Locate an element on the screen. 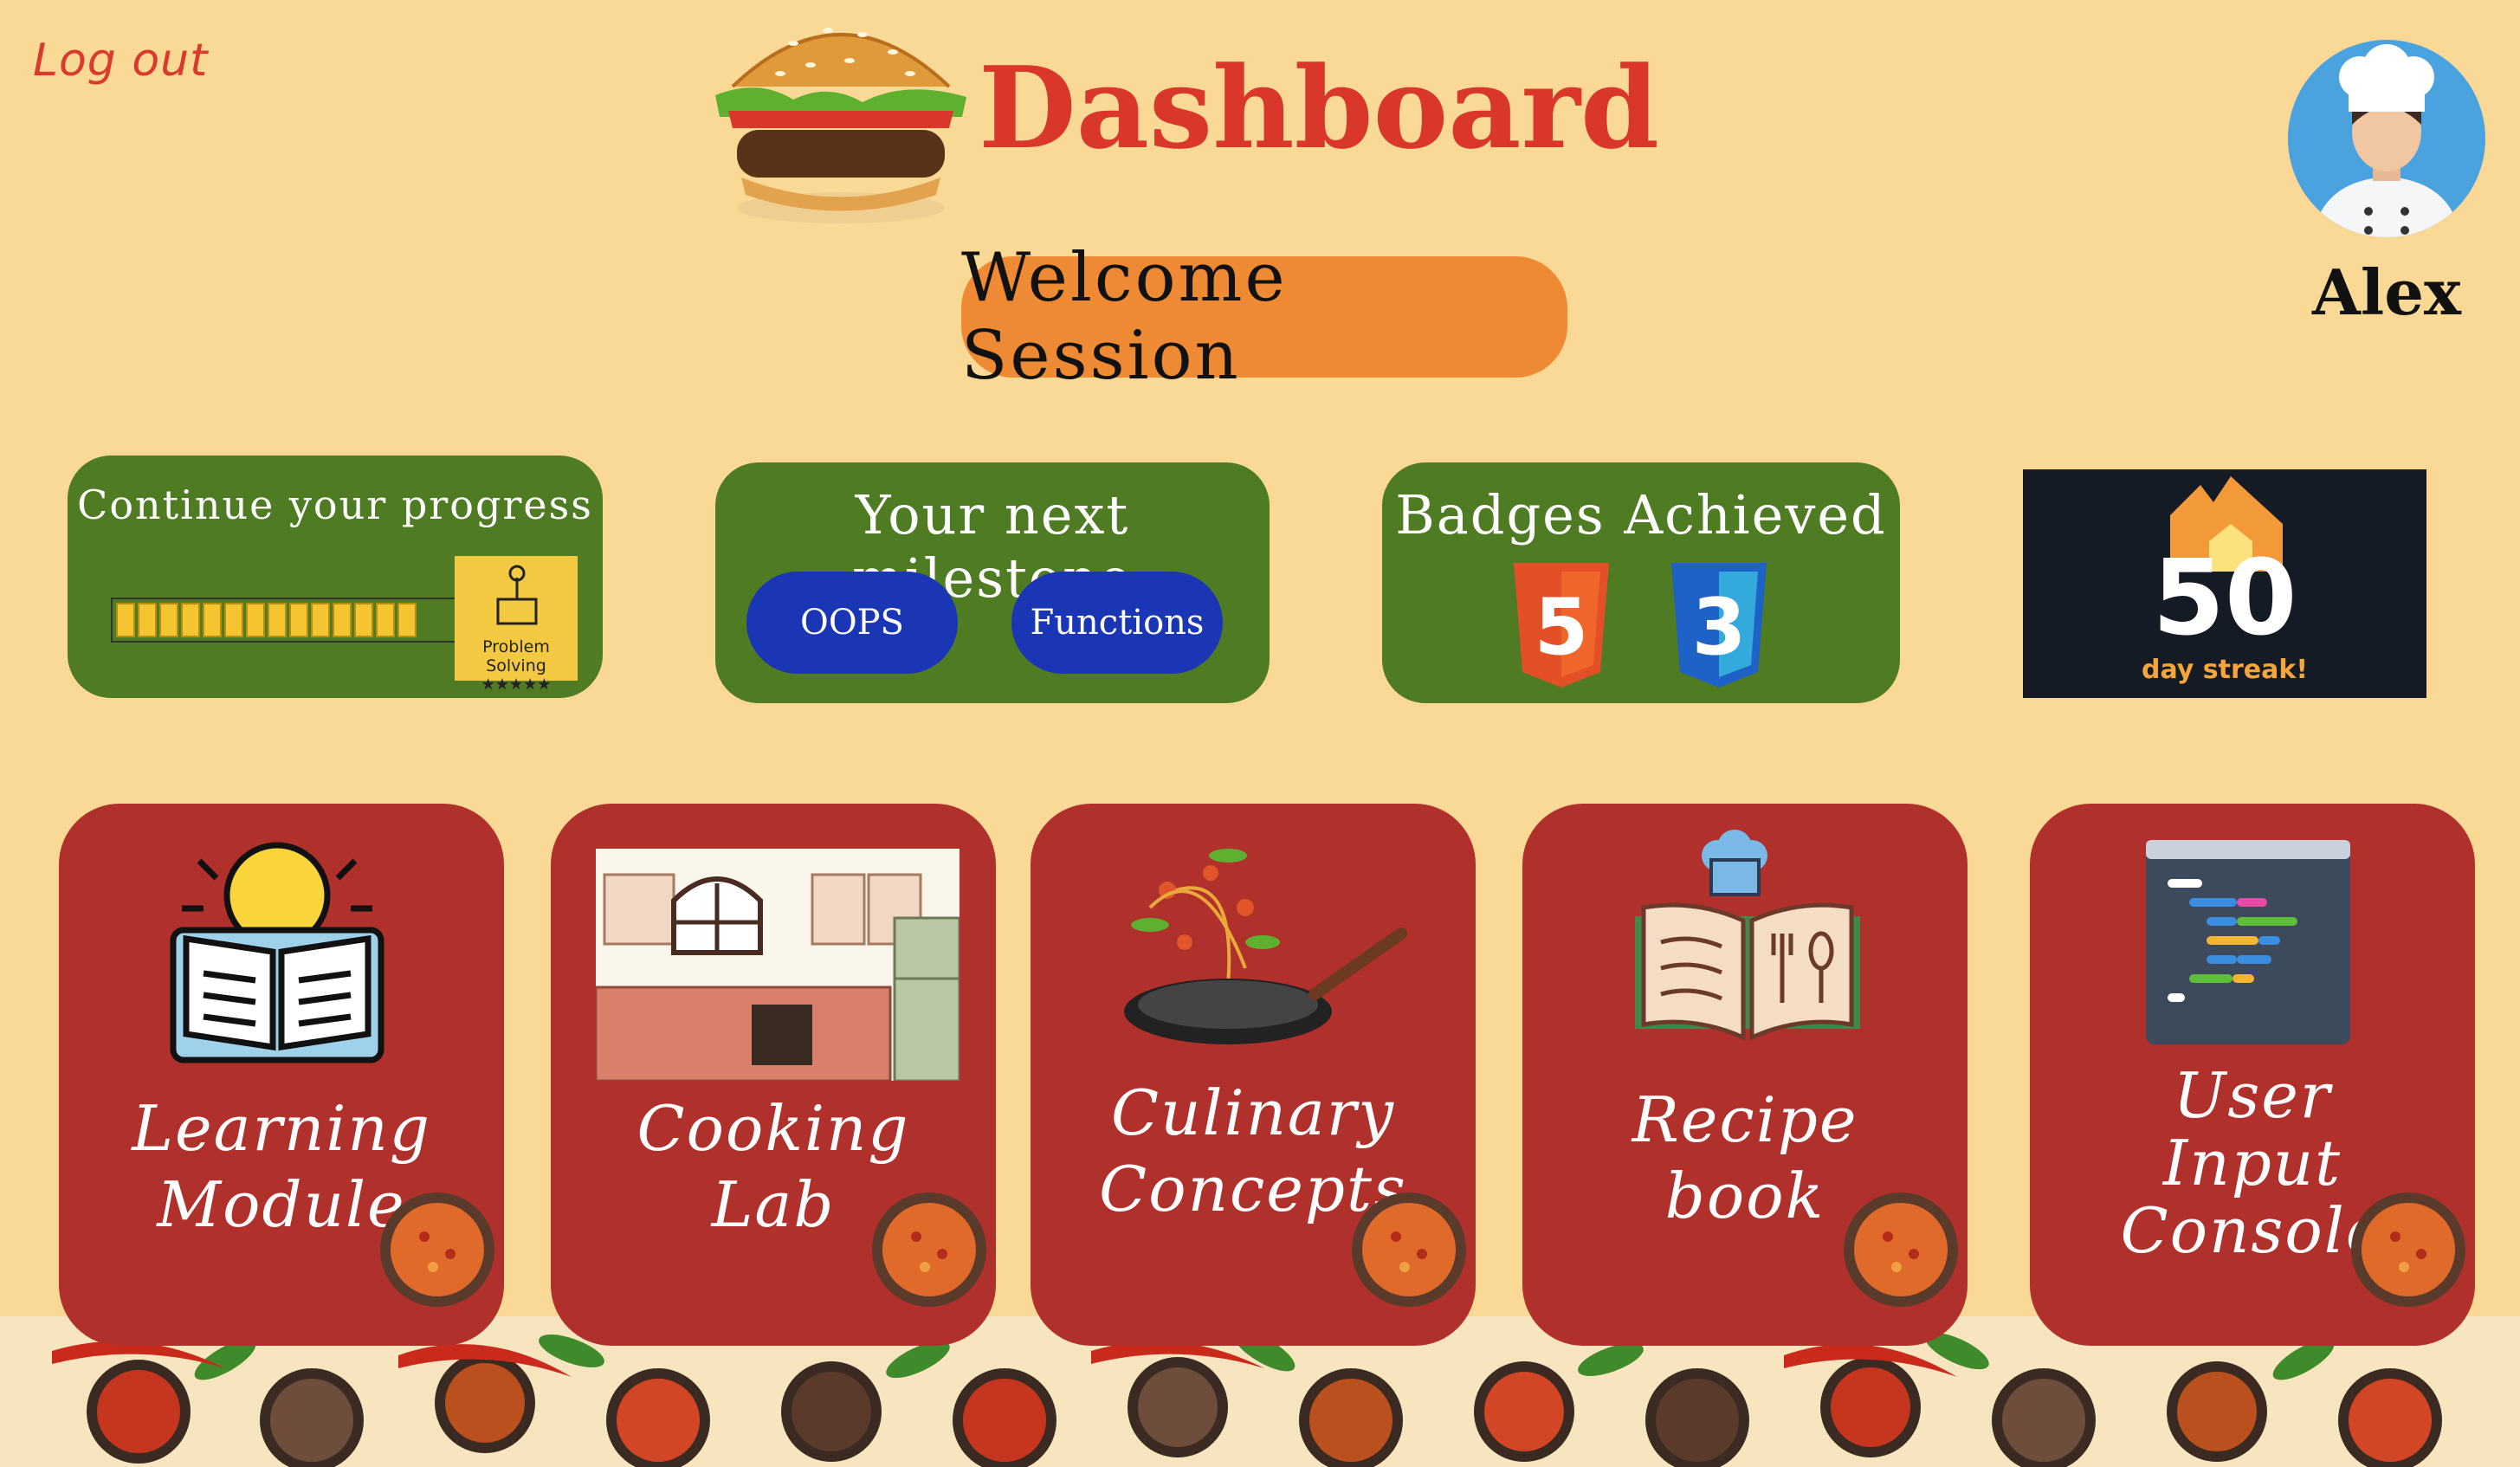 Image resolution: width=2520 pixels, height=1467 pixels. welcome-session-button: Welcome Session is located at coordinates (1264, 317).